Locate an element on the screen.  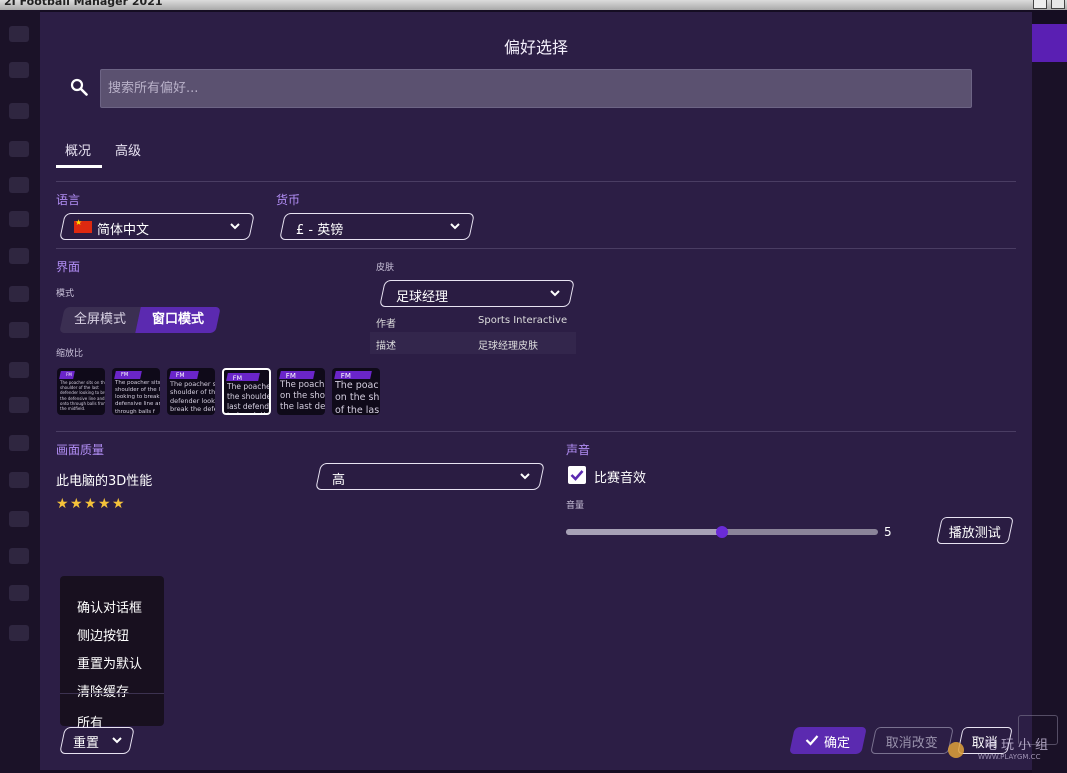
competitions-icon is located at coordinates (19, 370).